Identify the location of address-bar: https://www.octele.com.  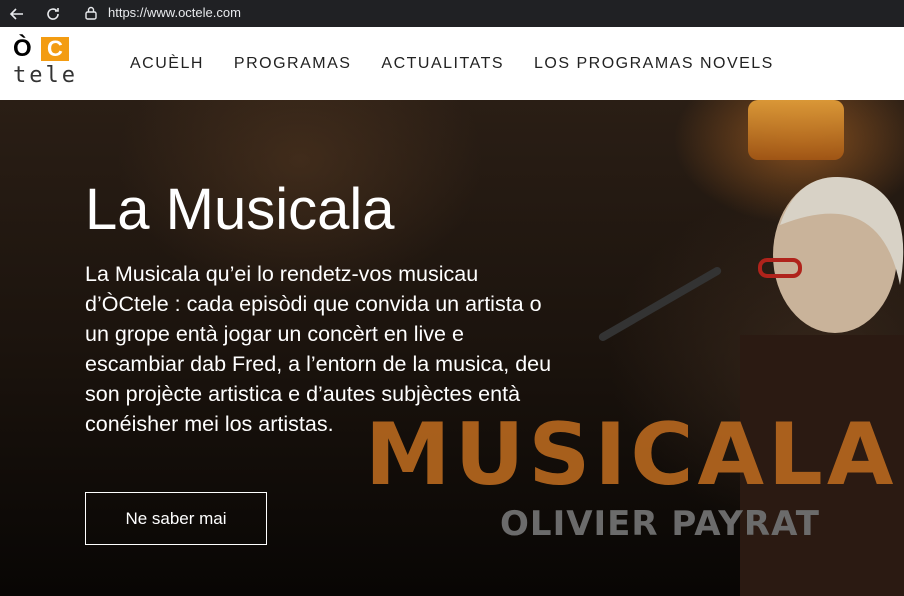
(491, 12).